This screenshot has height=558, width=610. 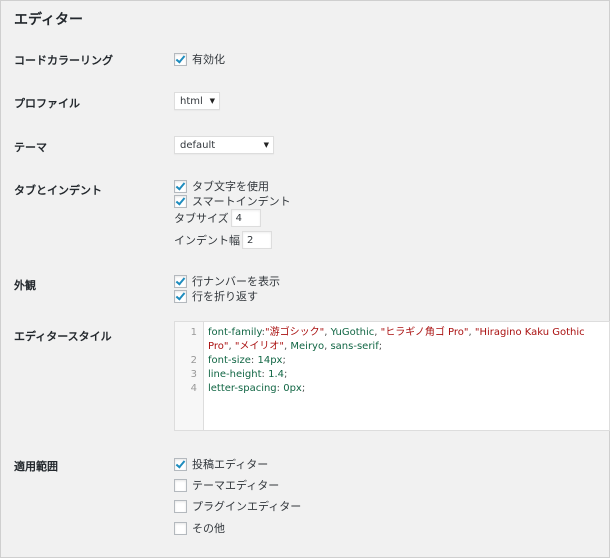 I want to click on css-value: sans-serif, so click(x=354, y=346).